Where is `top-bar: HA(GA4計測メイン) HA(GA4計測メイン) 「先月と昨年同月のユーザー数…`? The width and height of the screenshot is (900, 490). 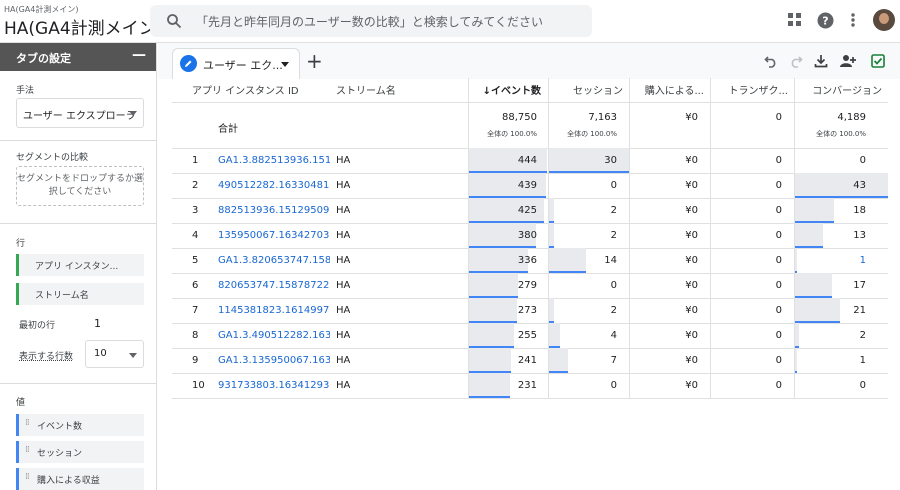
top-bar: HA(GA4計測メイン) HA(GA4計測メイン) 「先月と昨年同月のユーザー数… is located at coordinates (450, 21).